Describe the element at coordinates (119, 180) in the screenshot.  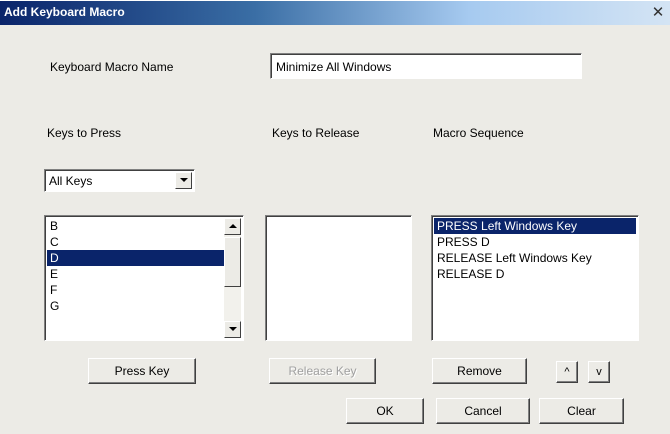
I see `key-filter-select: All Keys` at that location.